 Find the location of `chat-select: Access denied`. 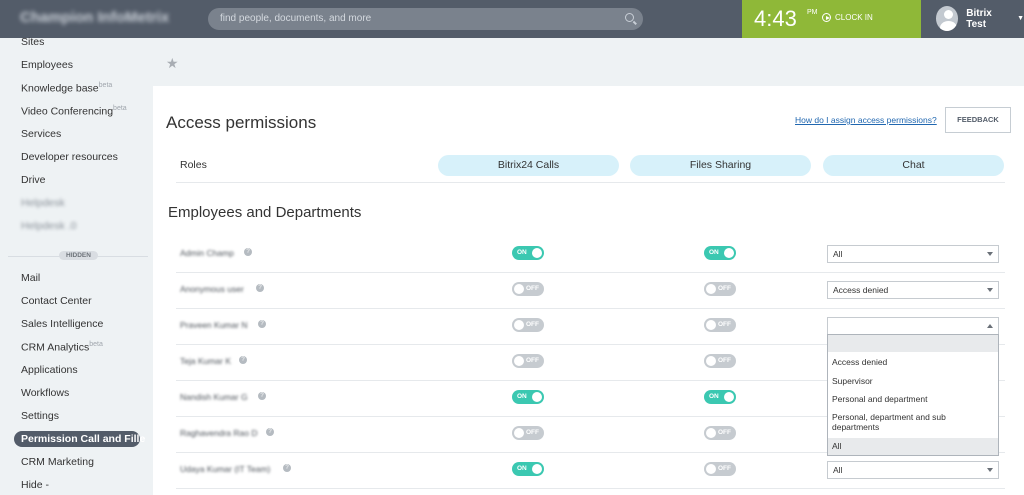

chat-select: Access denied is located at coordinates (913, 290).